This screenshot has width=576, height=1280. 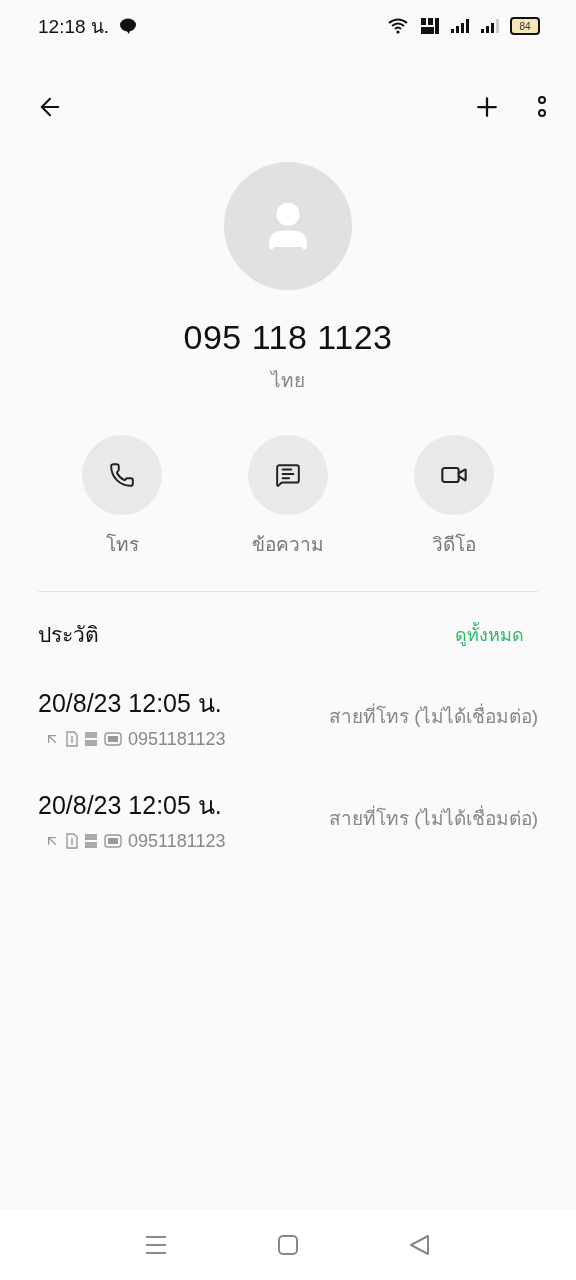 What do you see at coordinates (542, 107) in the screenshot?
I see `more-button` at bounding box center [542, 107].